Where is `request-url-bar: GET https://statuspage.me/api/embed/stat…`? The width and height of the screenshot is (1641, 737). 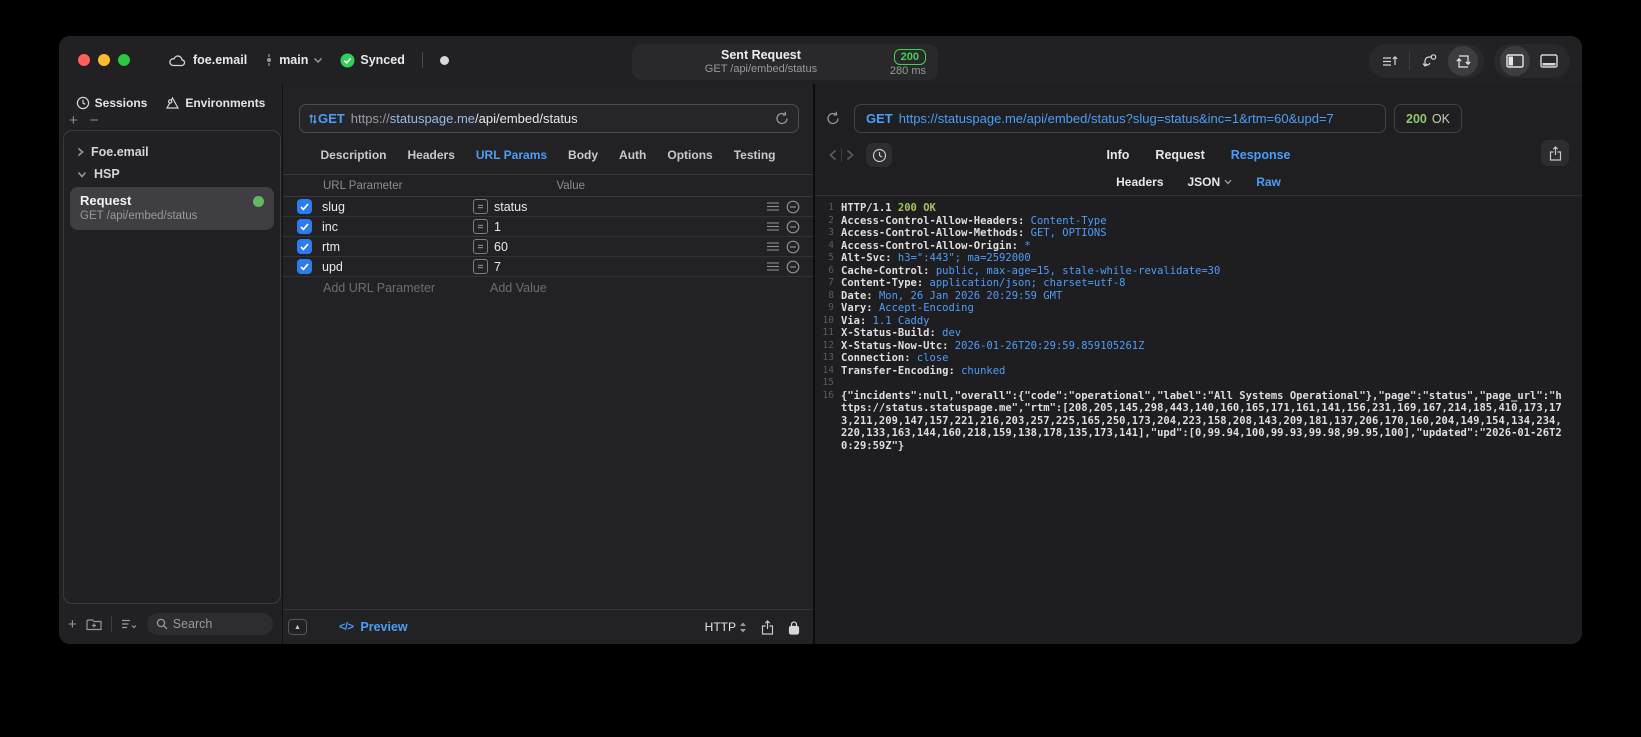 request-url-bar: GET https://statuspage.me/api/embed/stat… is located at coordinates (549, 118).